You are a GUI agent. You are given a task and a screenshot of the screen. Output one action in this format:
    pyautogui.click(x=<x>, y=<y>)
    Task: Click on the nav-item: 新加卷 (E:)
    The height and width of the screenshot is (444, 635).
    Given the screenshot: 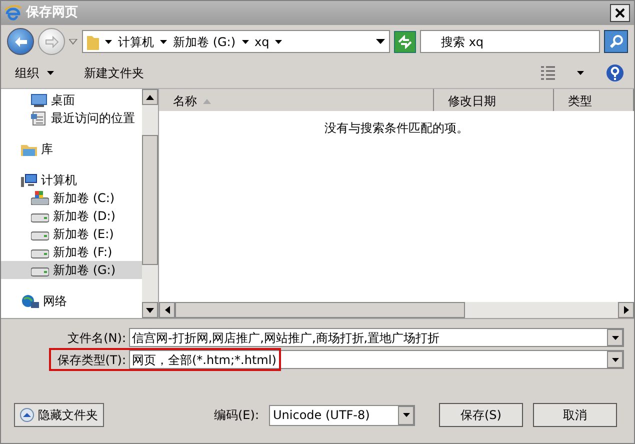 What is the action you would take?
    pyautogui.click(x=71, y=234)
    